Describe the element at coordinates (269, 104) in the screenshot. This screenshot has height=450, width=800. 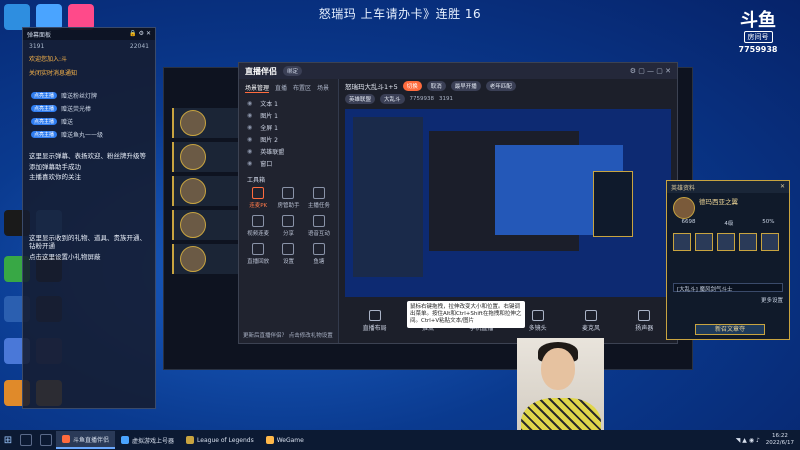
I see `layer-label: 文本 1` at that location.